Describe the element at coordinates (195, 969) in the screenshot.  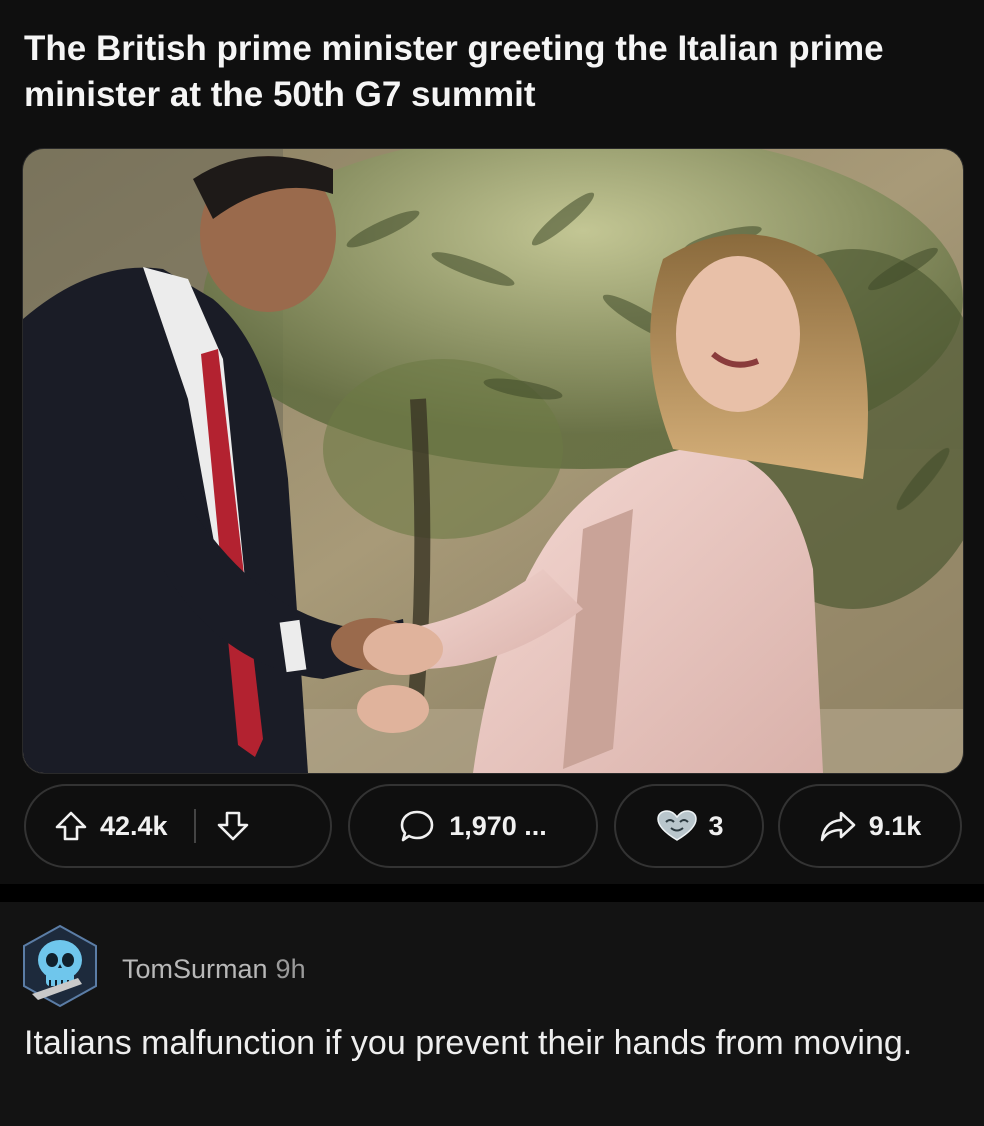
I see `comment-username: TomSurman` at that location.